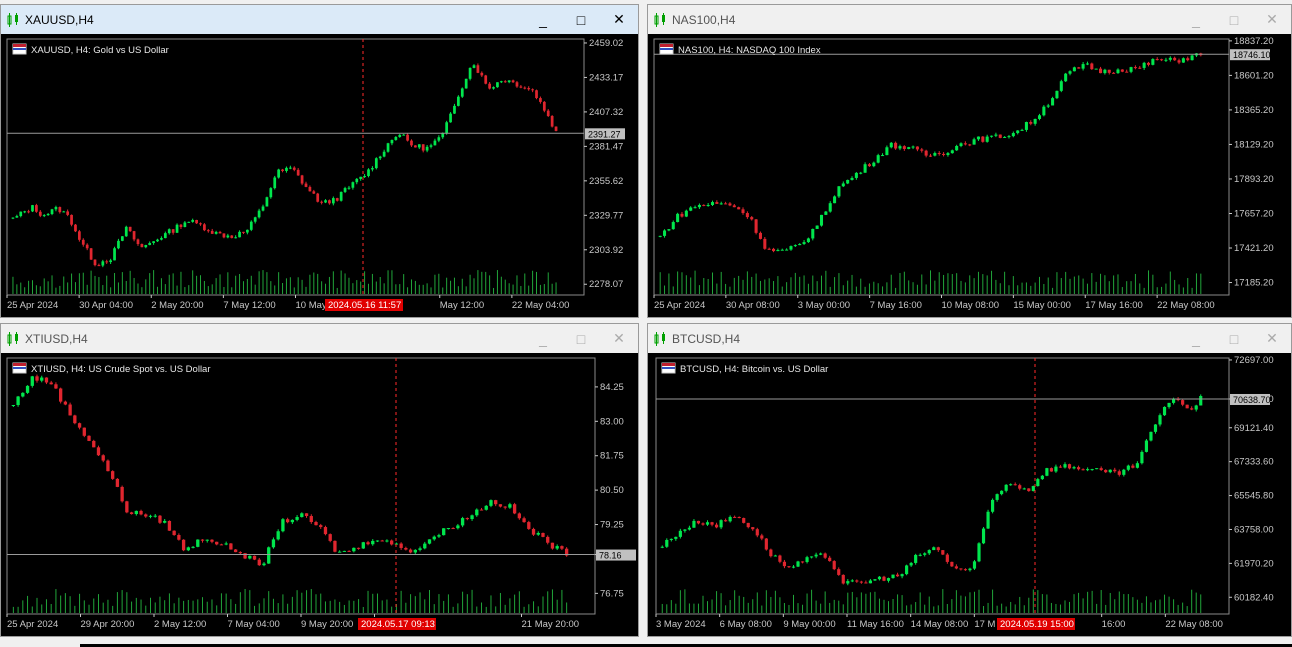 The height and width of the screenshot is (647, 1292). Describe the element at coordinates (1254, 110) in the screenshot. I see `price-tick-label: 18365.20` at that location.